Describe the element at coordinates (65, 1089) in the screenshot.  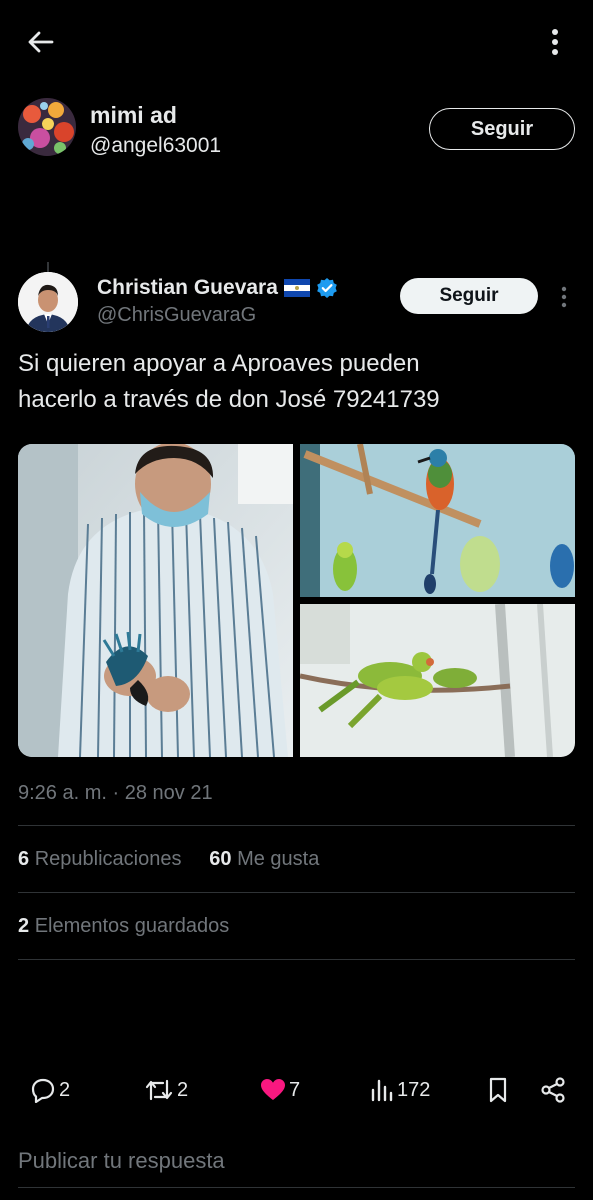
I see `reply-count: 2` at that location.